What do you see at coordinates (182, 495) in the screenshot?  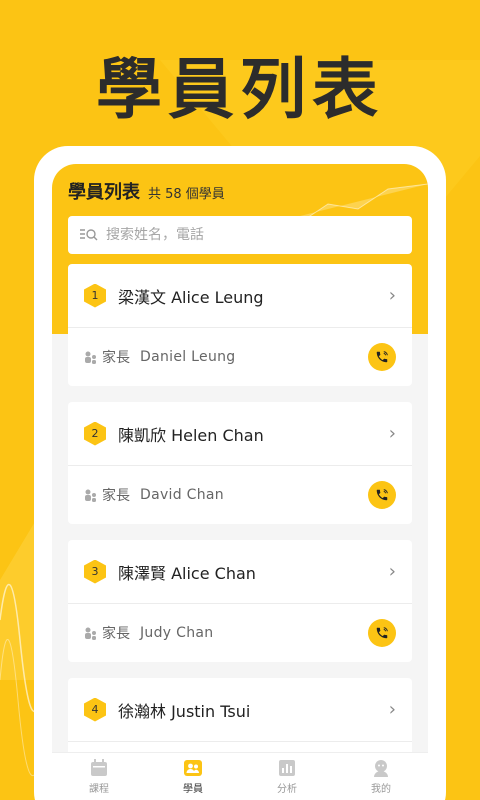 I see `parent-name: David Chan` at bounding box center [182, 495].